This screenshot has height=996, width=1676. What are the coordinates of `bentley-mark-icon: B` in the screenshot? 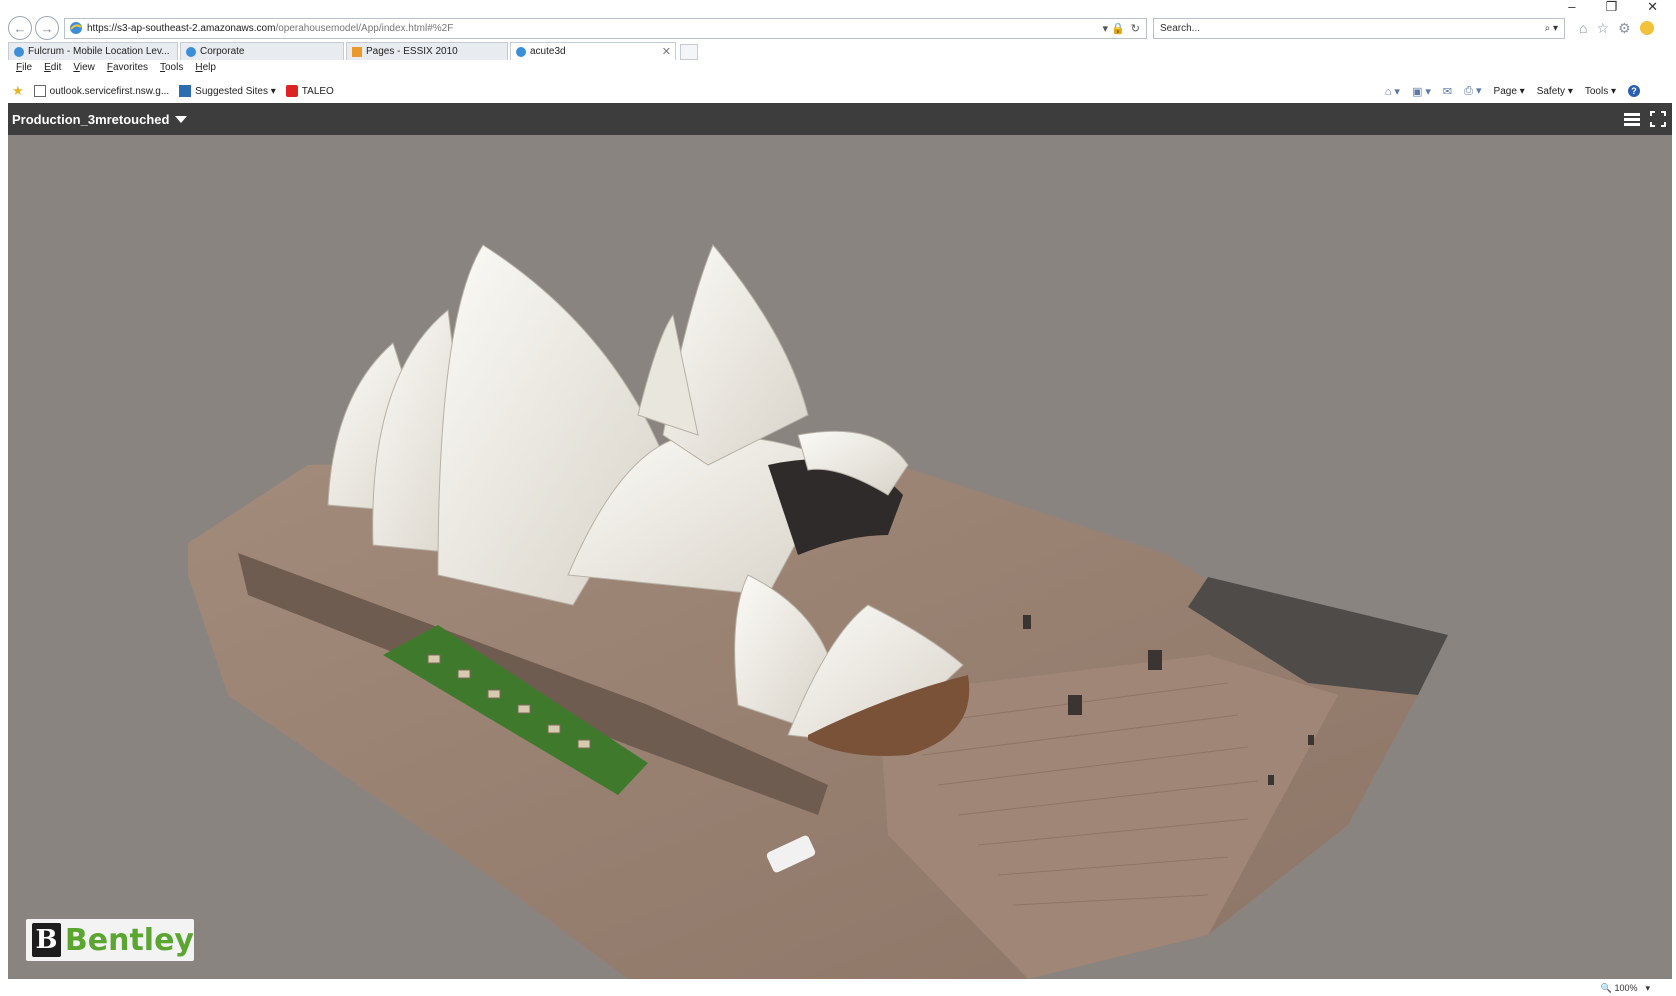 It's located at (46, 940).